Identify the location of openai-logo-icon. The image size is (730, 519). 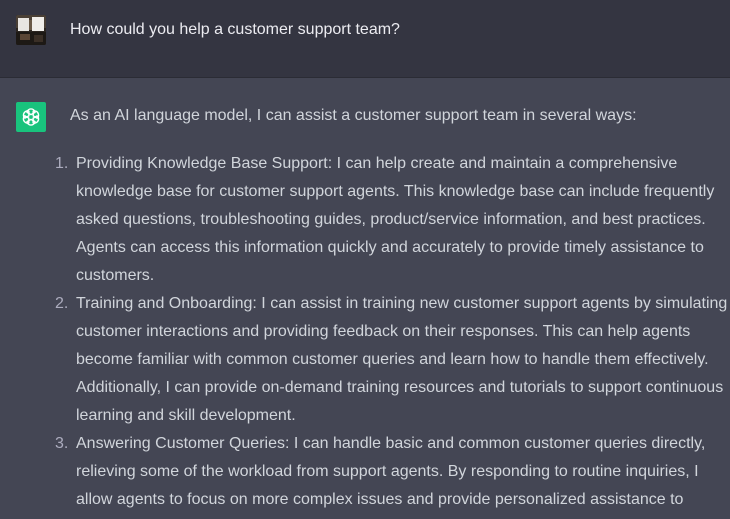
(31, 117).